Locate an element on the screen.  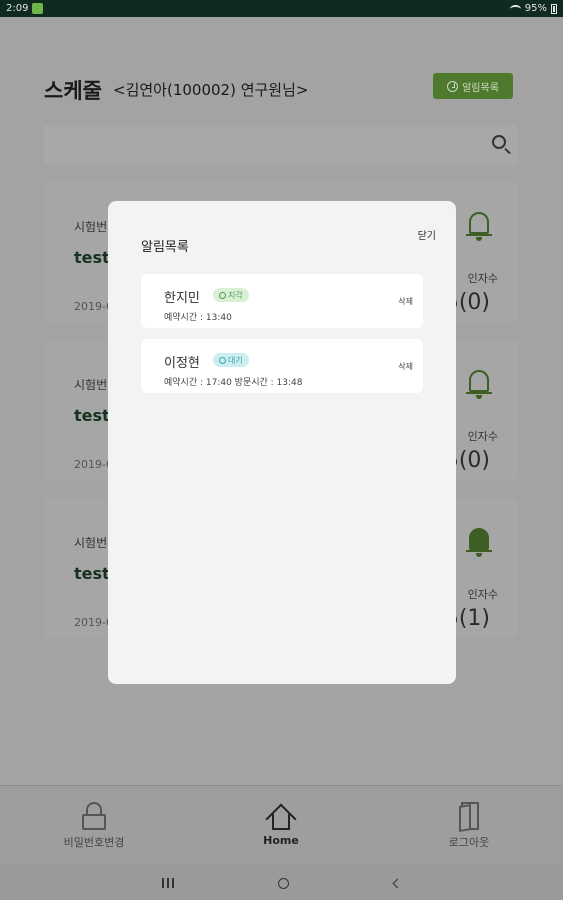
home-icon is located at coordinates (281, 818).